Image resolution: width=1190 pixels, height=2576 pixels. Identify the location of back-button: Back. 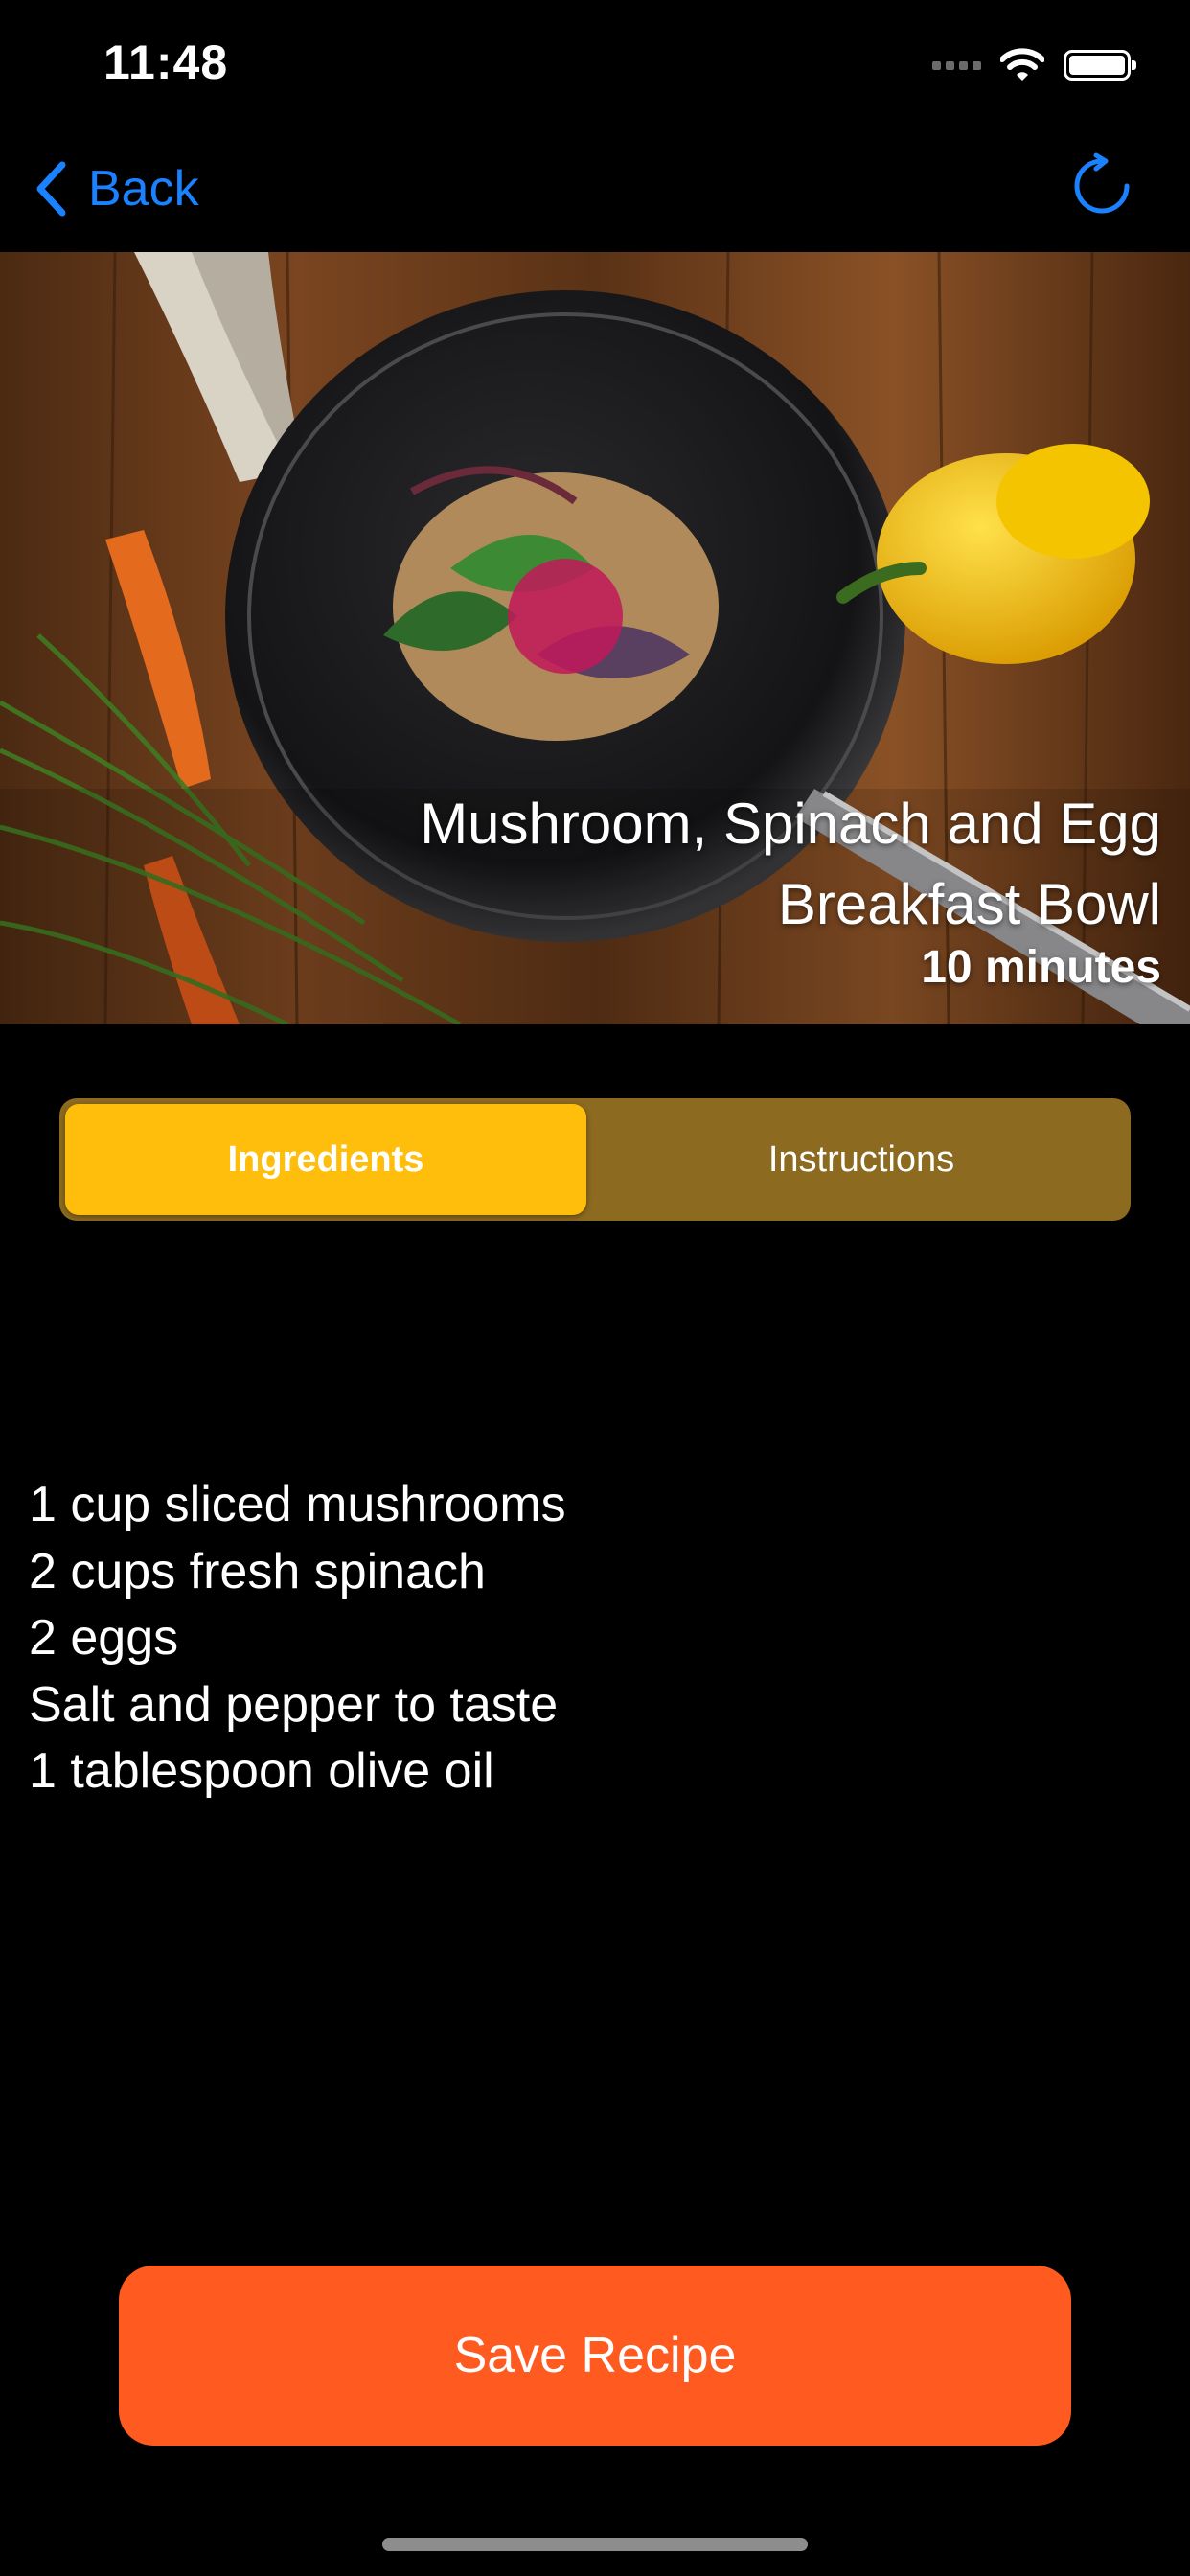
(117, 188).